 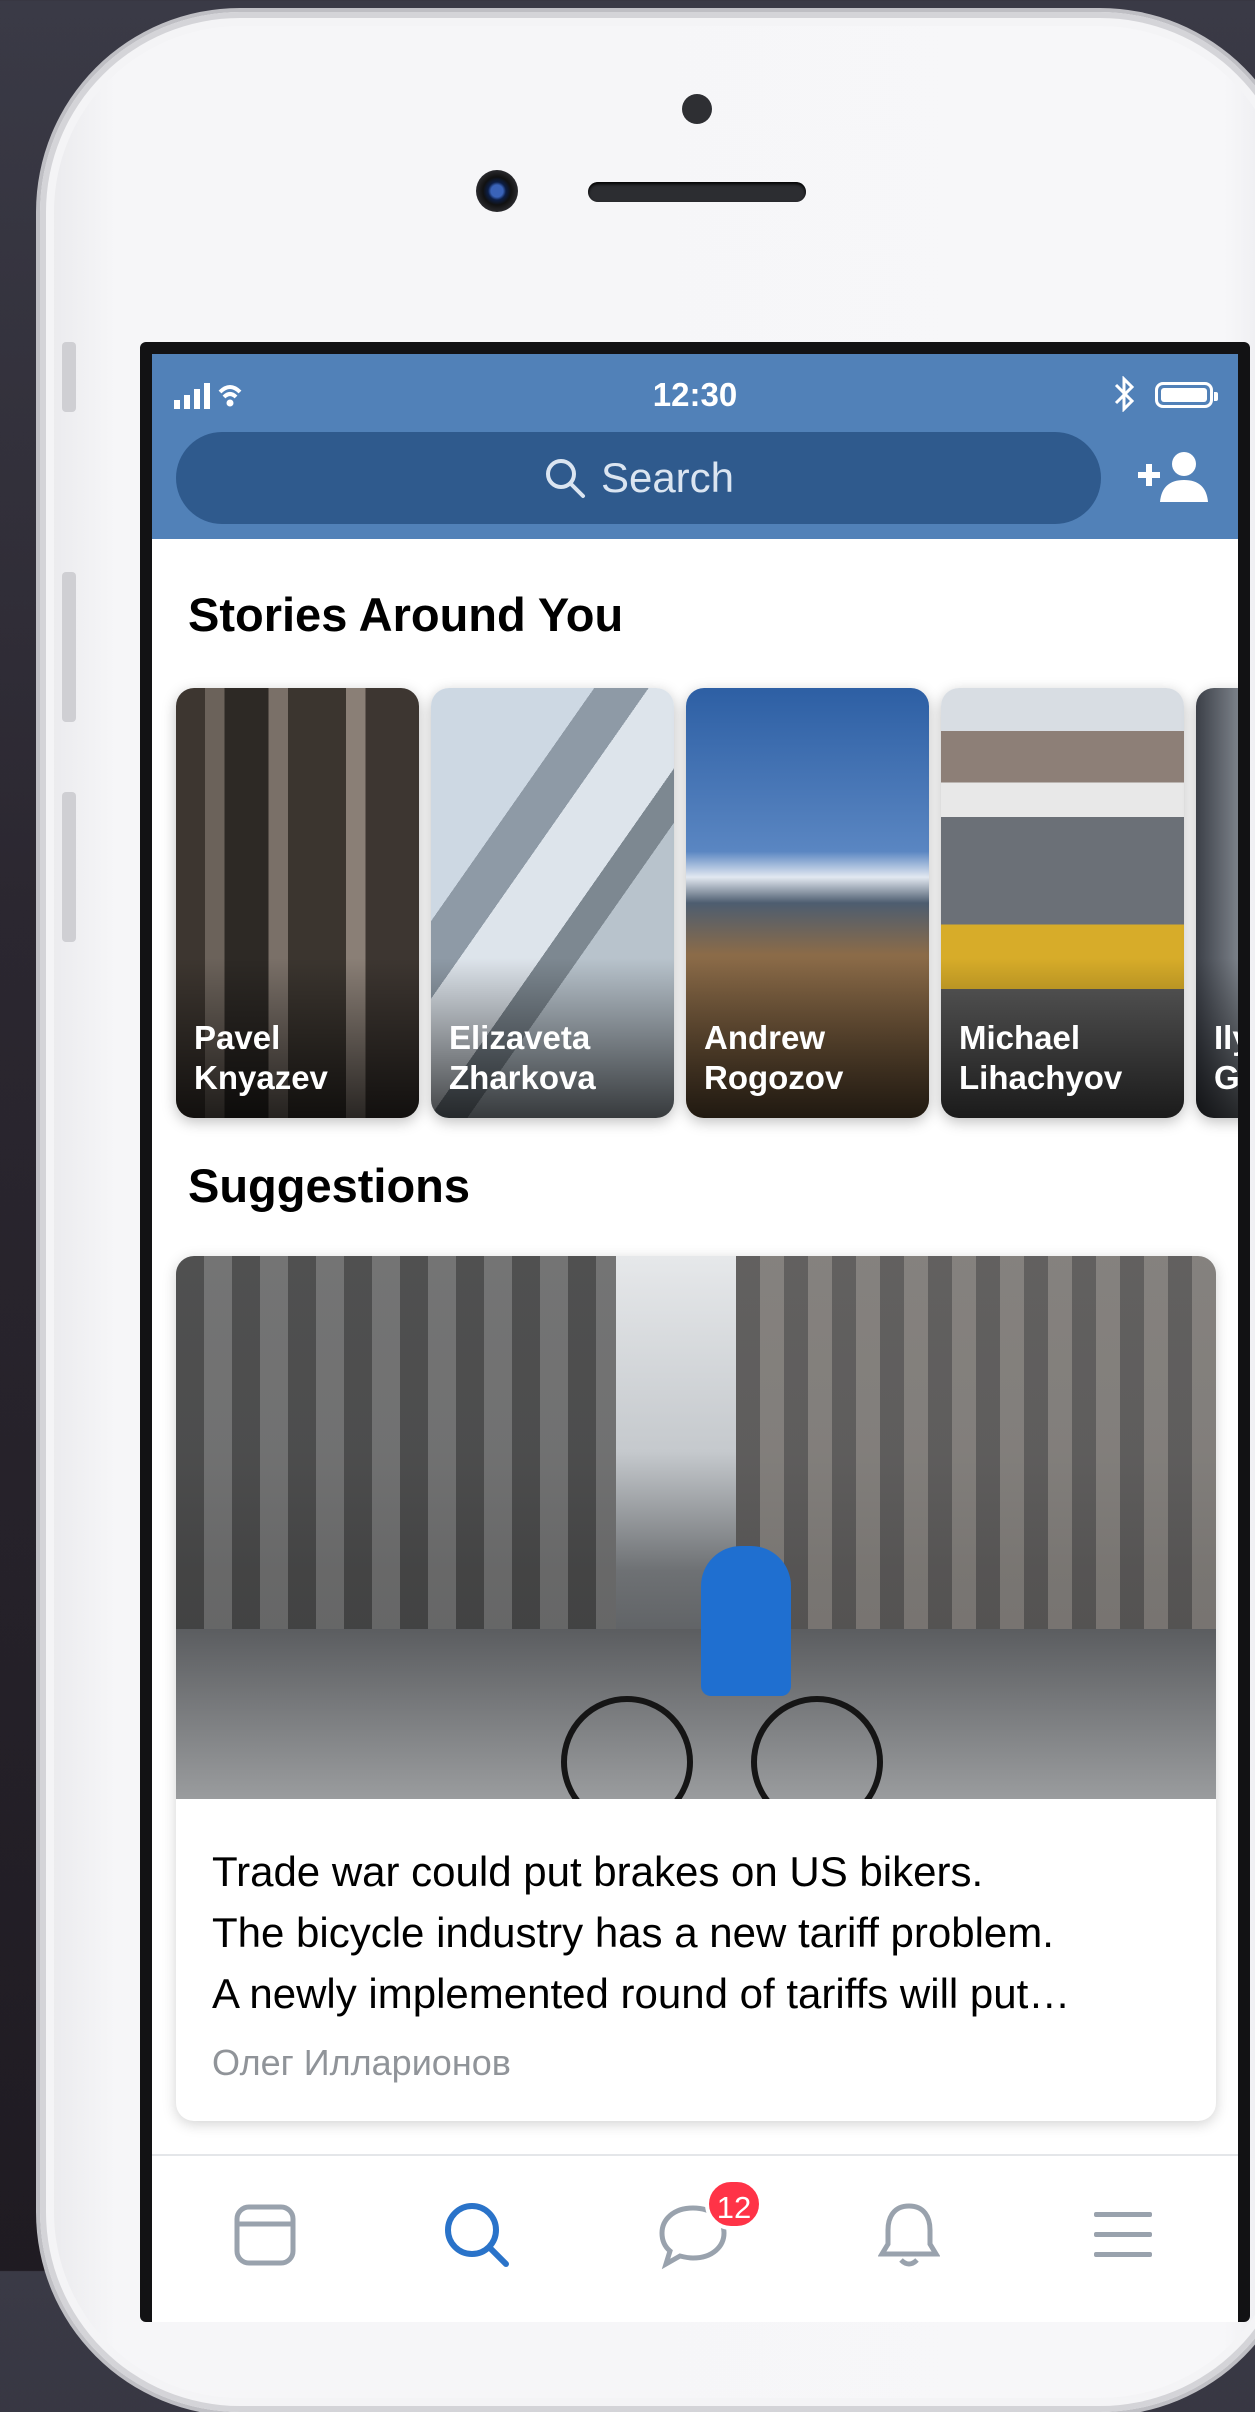 I want to click on story-card: Ily G, so click(x=1217, y=903).